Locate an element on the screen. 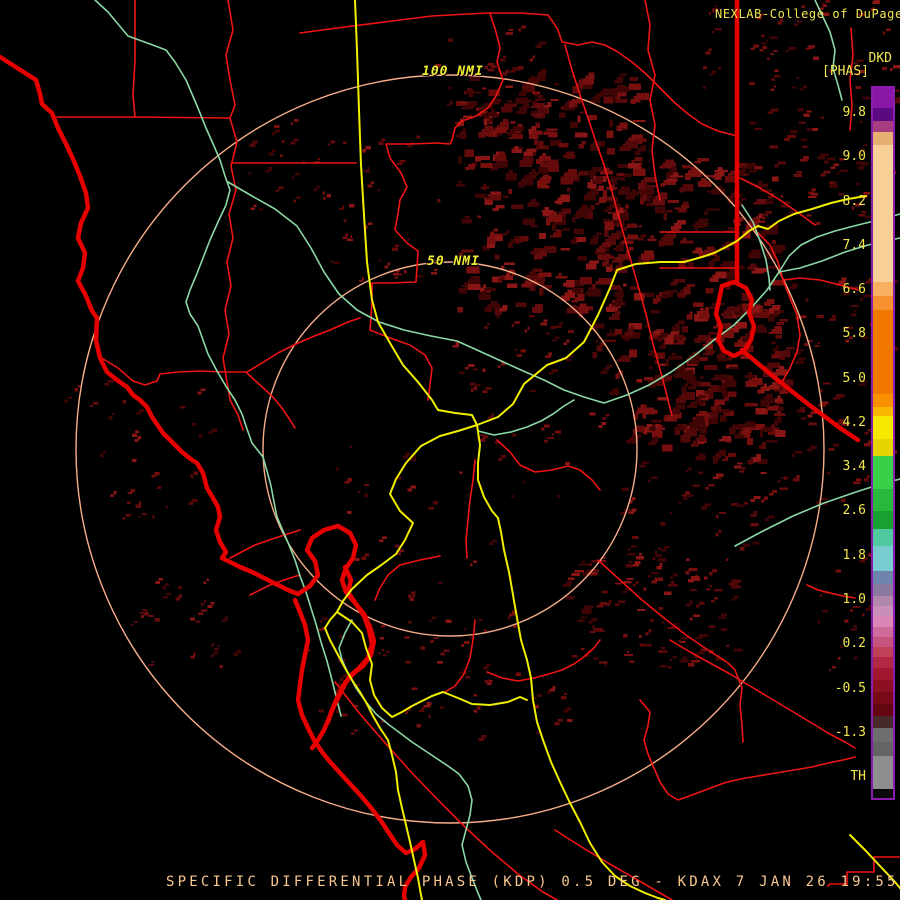 The width and height of the screenshot is (900, 900). colorbar-tick-1.8: 1.8 is located at coordinates (854, 555).